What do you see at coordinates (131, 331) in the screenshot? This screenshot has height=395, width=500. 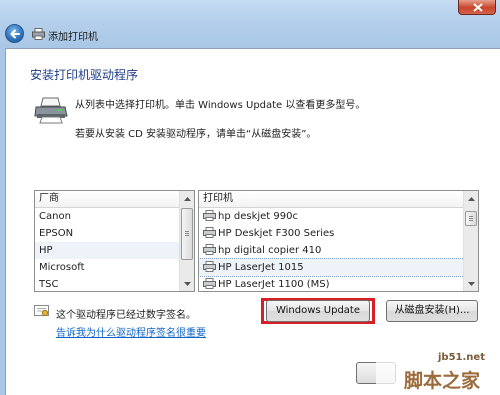 I see `driver-signing-link: 告诉我为什么驱动程序签名很重要` at bounding box center [131, 331].